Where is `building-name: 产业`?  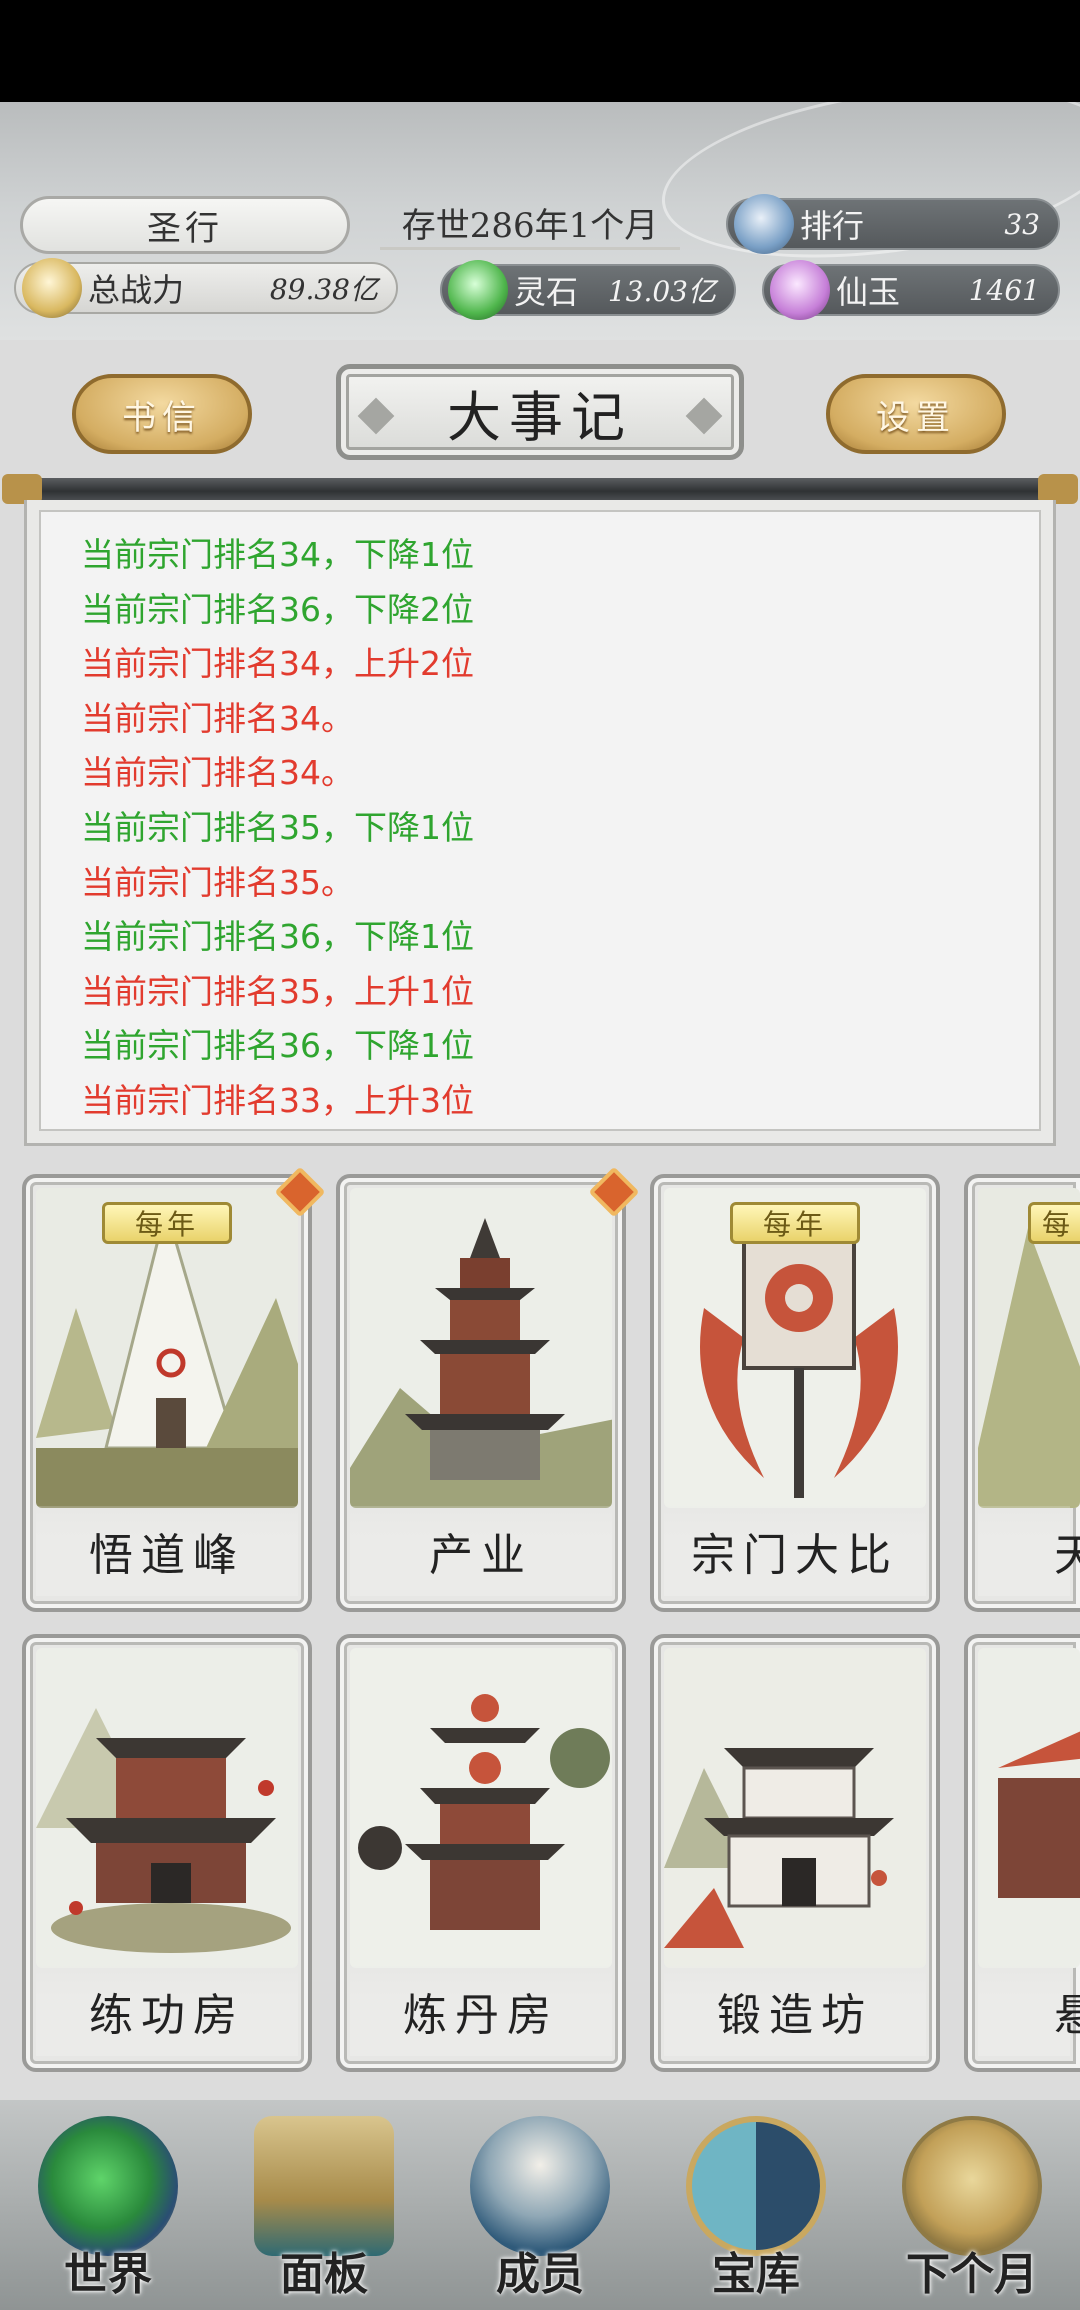 building-name: 产业 is located at coordinates (481, 1551).